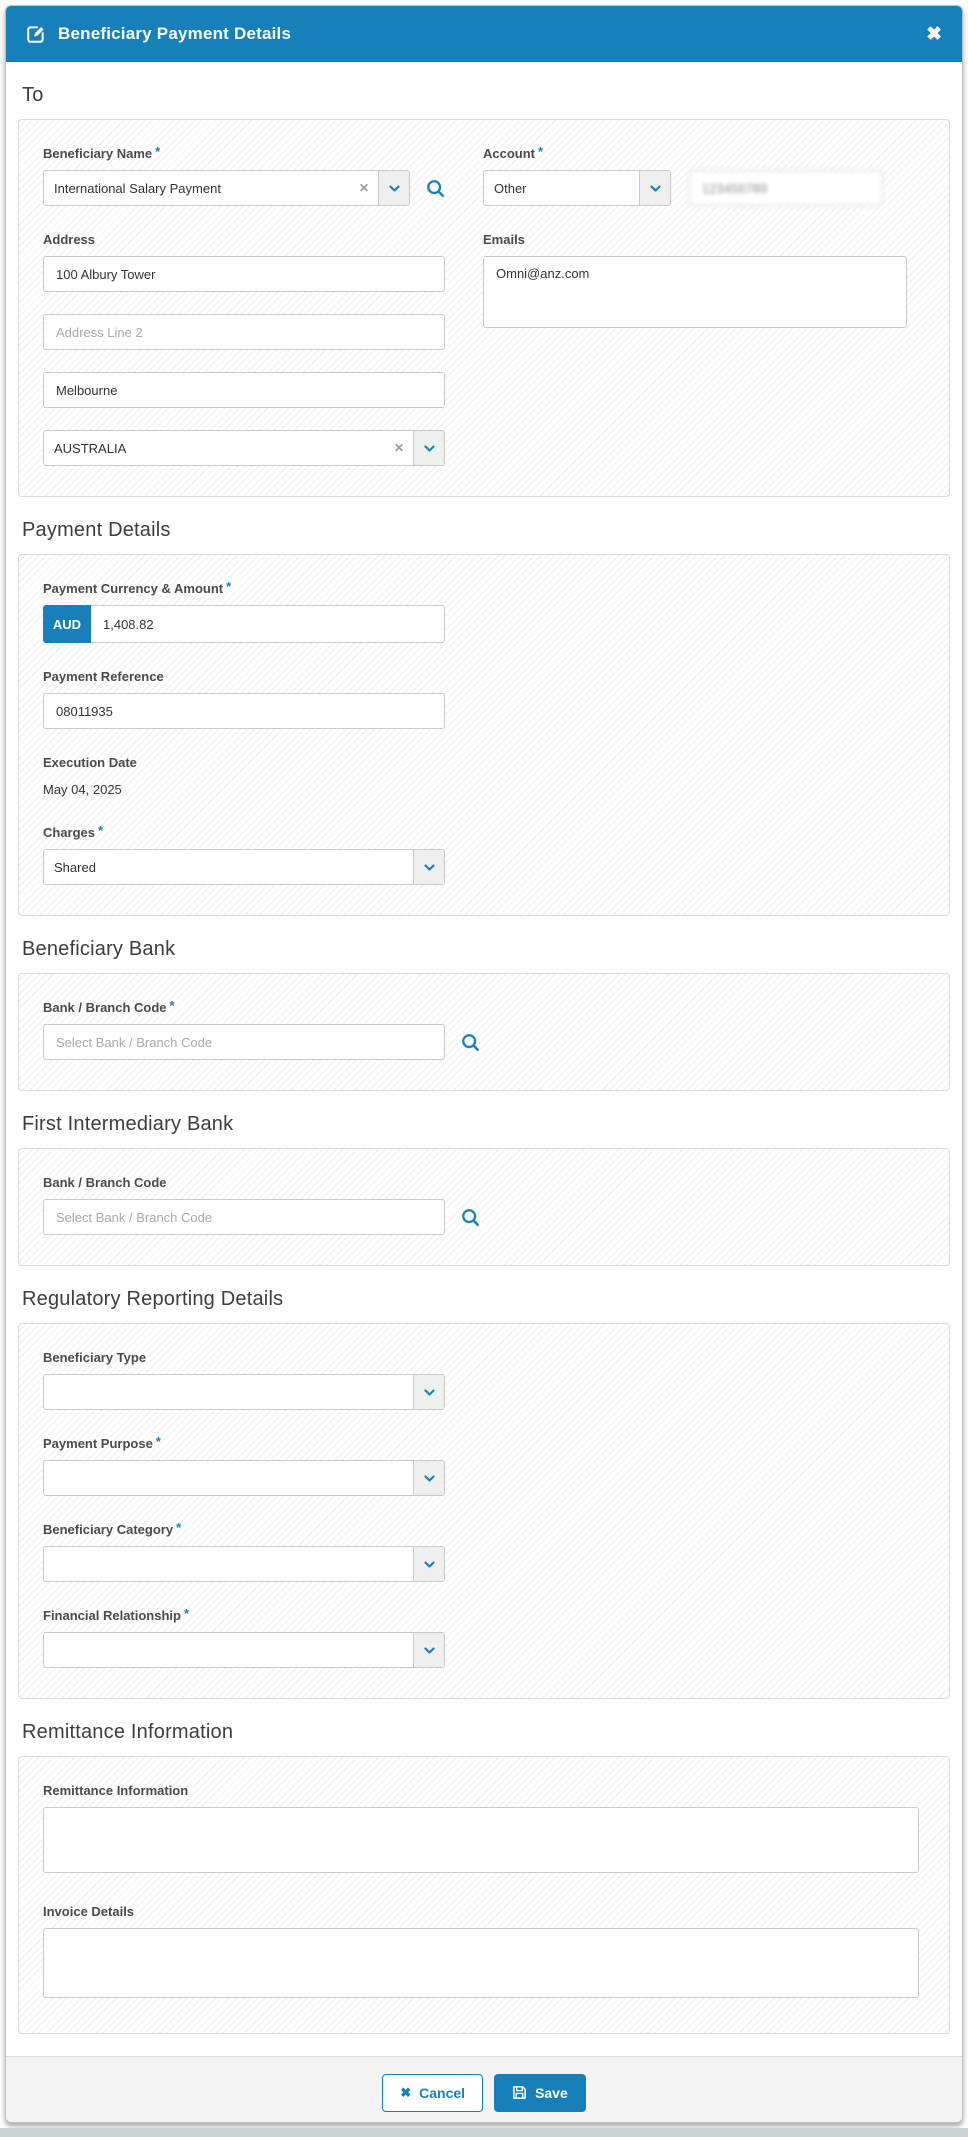 The width and height of the screenshot is (968, 2137). What do you see at coordinates (484, 699) in the screenshot?
I see `payment-reference-field: Payment Reference` at bounding box center [484, 699].